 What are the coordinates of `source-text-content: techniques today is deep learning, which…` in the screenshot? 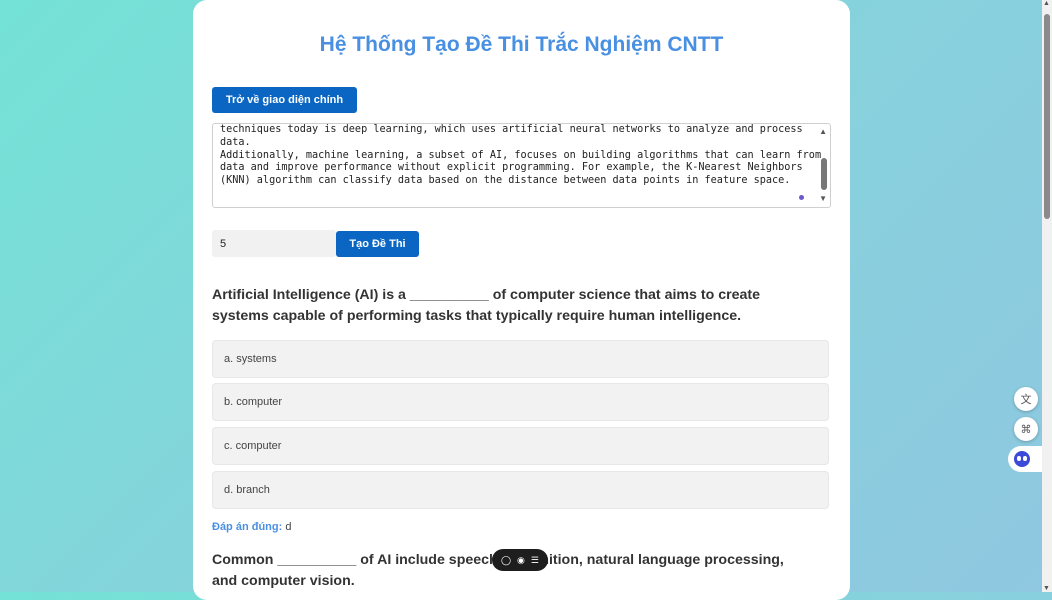 It's located at (521, 156).